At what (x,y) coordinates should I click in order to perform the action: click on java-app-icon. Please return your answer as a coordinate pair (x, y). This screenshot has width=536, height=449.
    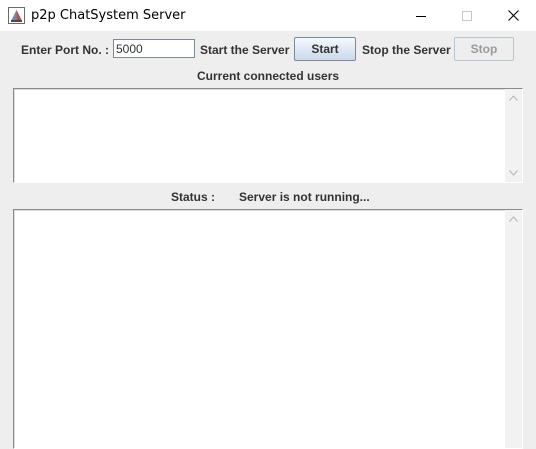
    Looking at the image, I should click on (16, 15).